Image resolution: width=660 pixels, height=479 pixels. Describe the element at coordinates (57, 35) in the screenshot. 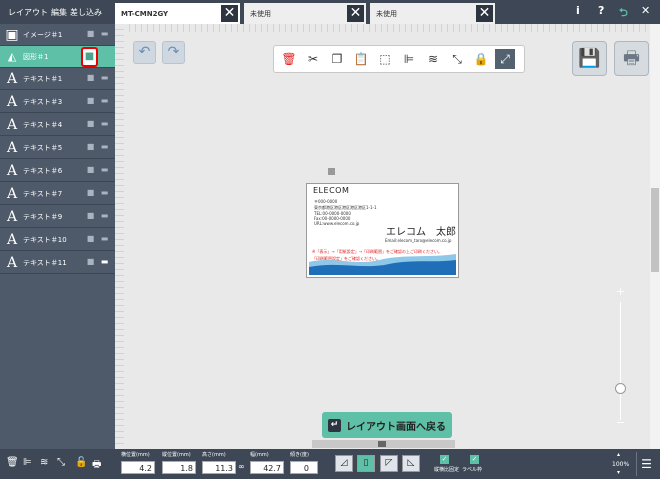

I see `layer-item-image-1: ▣ イメージ＃1 ■ ▬` at that location.